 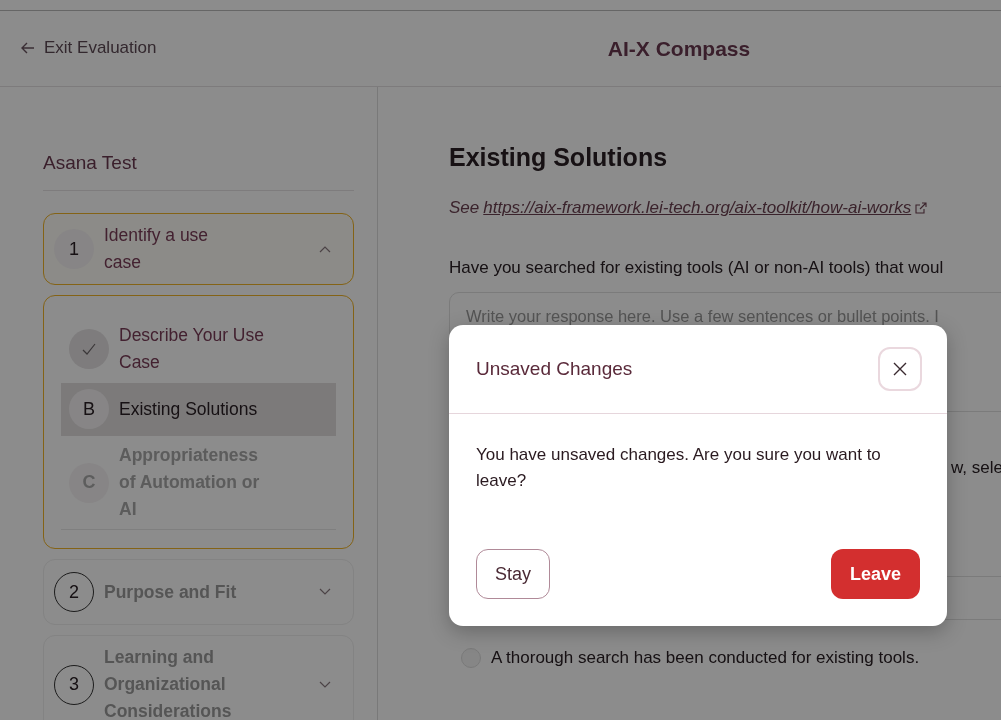 What do you see at coordinates (554, 369) in the screenshot?
I see `dialog-title: Unsaved Changes` at bounding box center [554, 369].